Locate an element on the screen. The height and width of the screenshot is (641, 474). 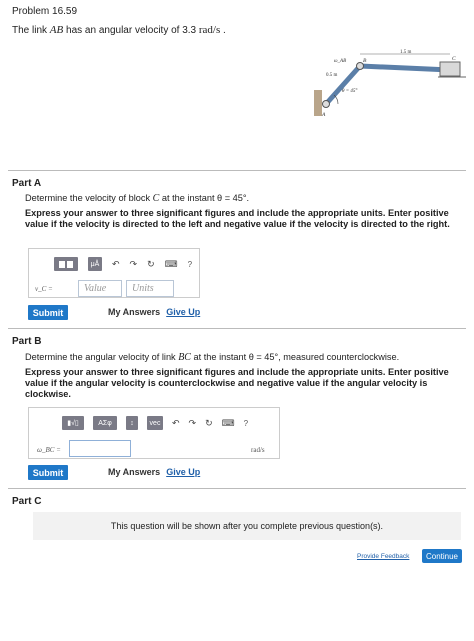
part-b-heading: Part B is located at coordinates (27, 341).